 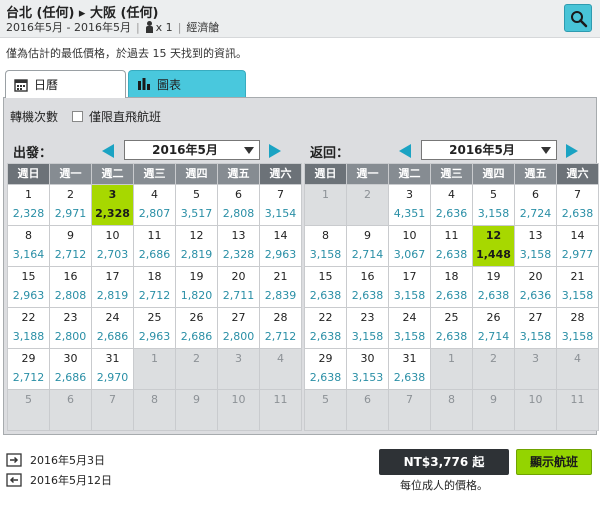 I want to click on day-cell: 11 2,686, so click(x=154, y=246).